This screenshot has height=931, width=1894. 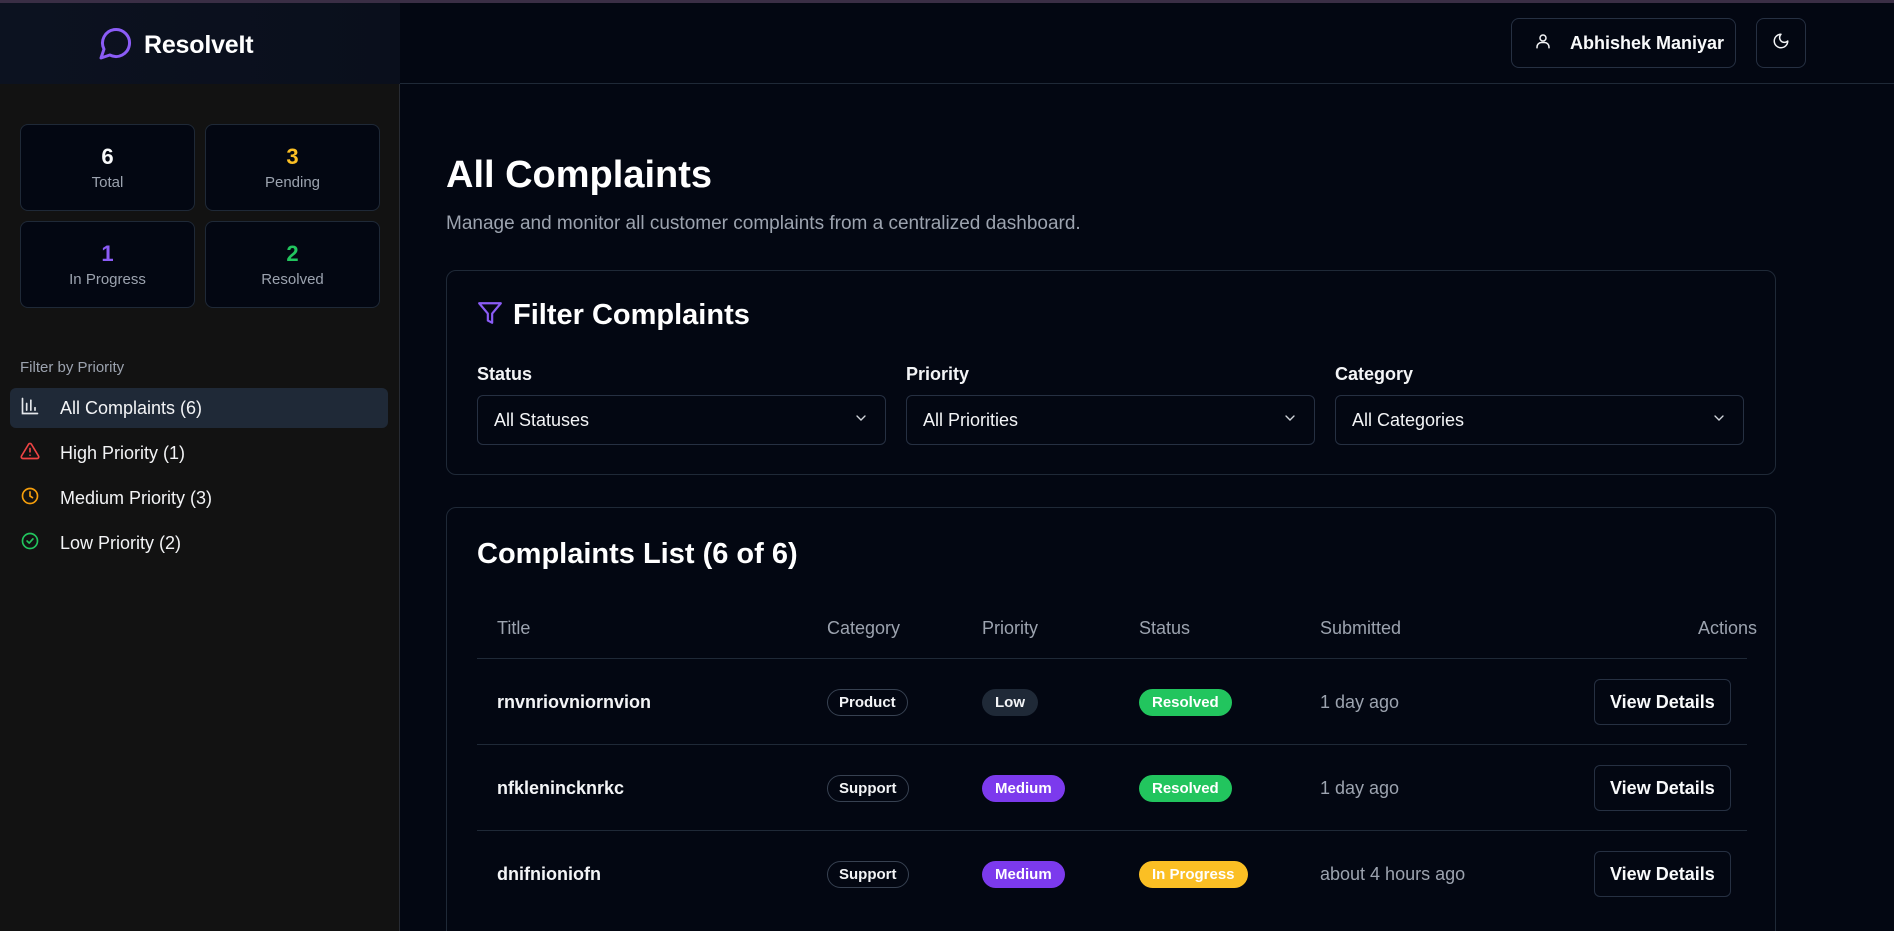 I want to click on theme-toggle-button, so click(x=1781, y=43).